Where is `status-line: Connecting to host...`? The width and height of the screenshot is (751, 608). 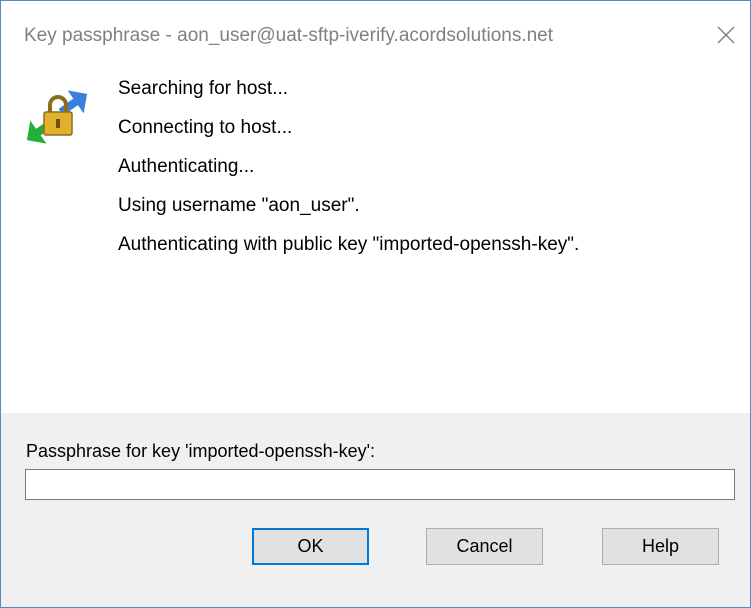
status-line: Connecting to host... is located at coordinates (205, 127).